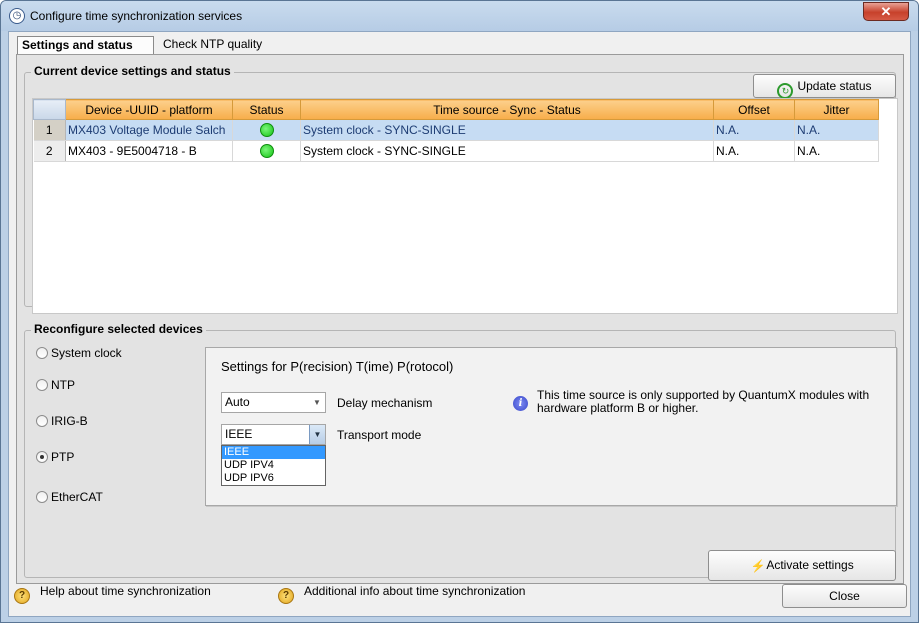 The image size is (919, 623). Describe the element at coordinates (239, 434) in the screenshot. I see `transport-mode-value: IEEE` at that location.